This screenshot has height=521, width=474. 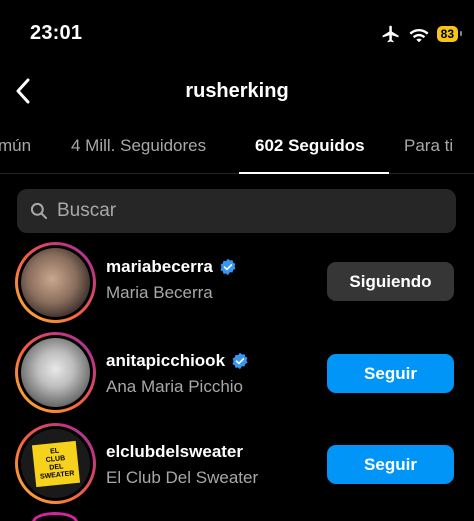 I want to click on wifi-icon, so click(x=419, y=35).